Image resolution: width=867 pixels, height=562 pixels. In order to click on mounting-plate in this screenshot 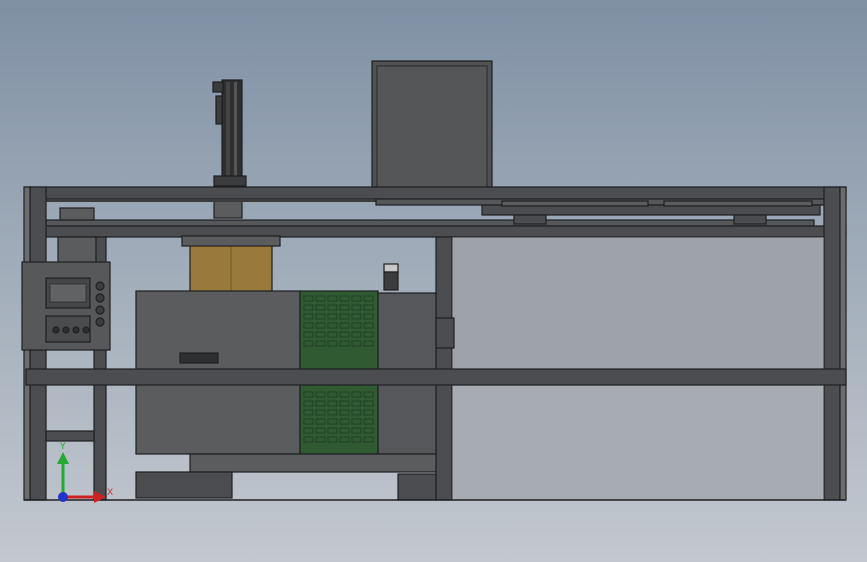, I will do `click(435, 212)`.